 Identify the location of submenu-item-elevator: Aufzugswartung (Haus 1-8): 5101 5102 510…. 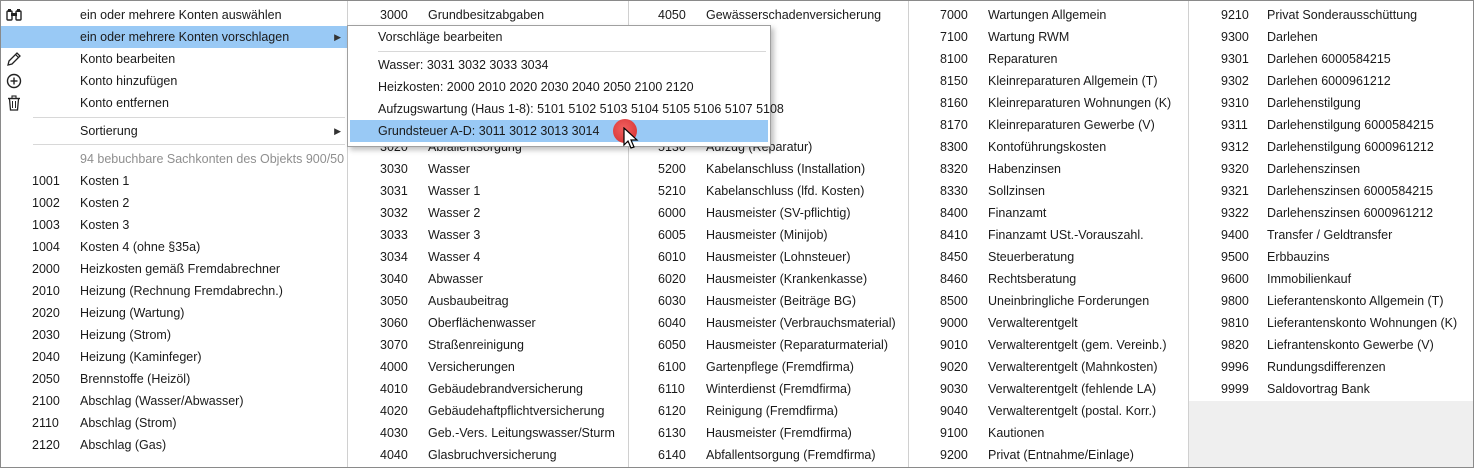
(566, 109).